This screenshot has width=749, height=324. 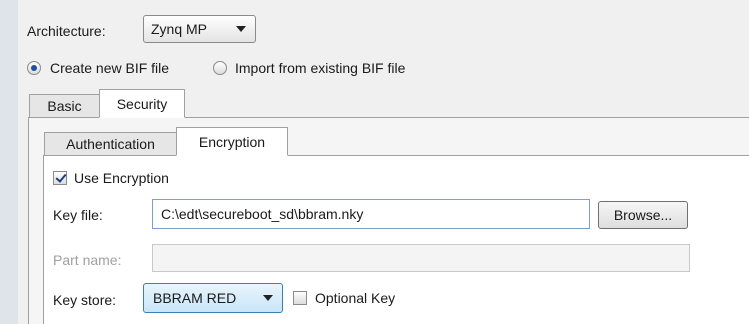 I want to click on tab-encryption-label: Encryption, so click(x=232, y=141).